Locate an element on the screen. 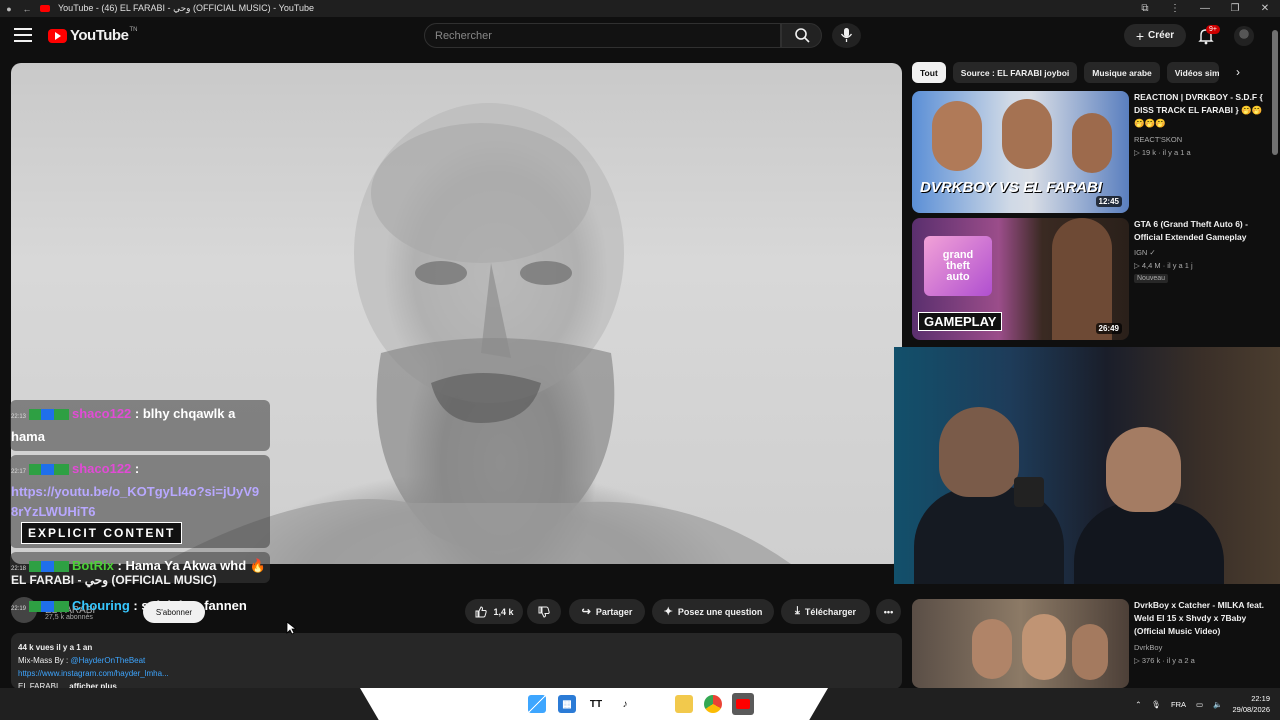 This screenshot has height=720, width=1280. back-icon: ← is located at coordinates (27, 9).